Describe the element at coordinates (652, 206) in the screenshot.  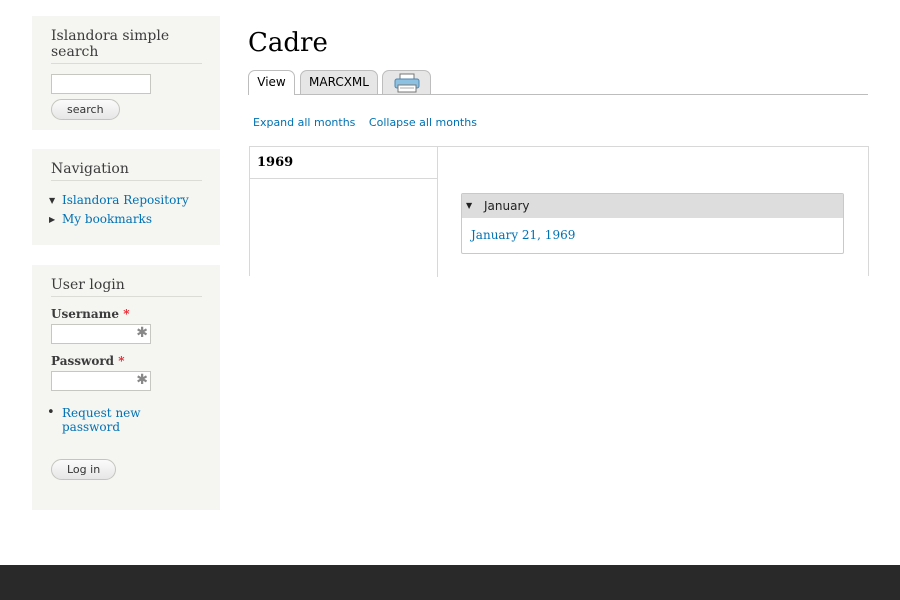
I see `month-header: ▼ January` at that location.